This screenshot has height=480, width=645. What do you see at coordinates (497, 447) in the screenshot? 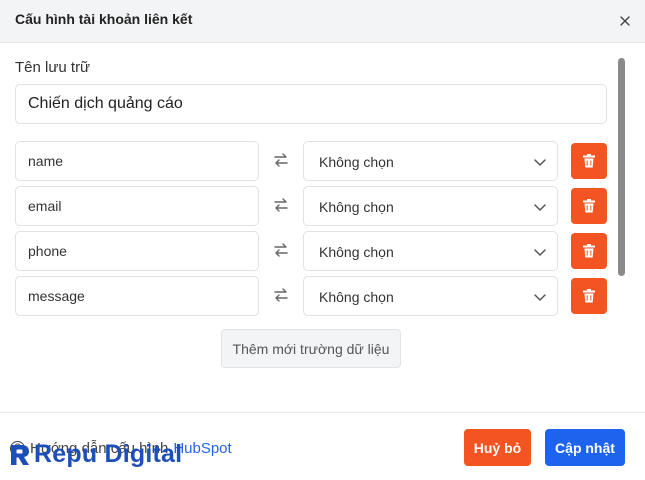
I see `cancel-button: Huỷ bỏ` at bounding box center [497, 447].